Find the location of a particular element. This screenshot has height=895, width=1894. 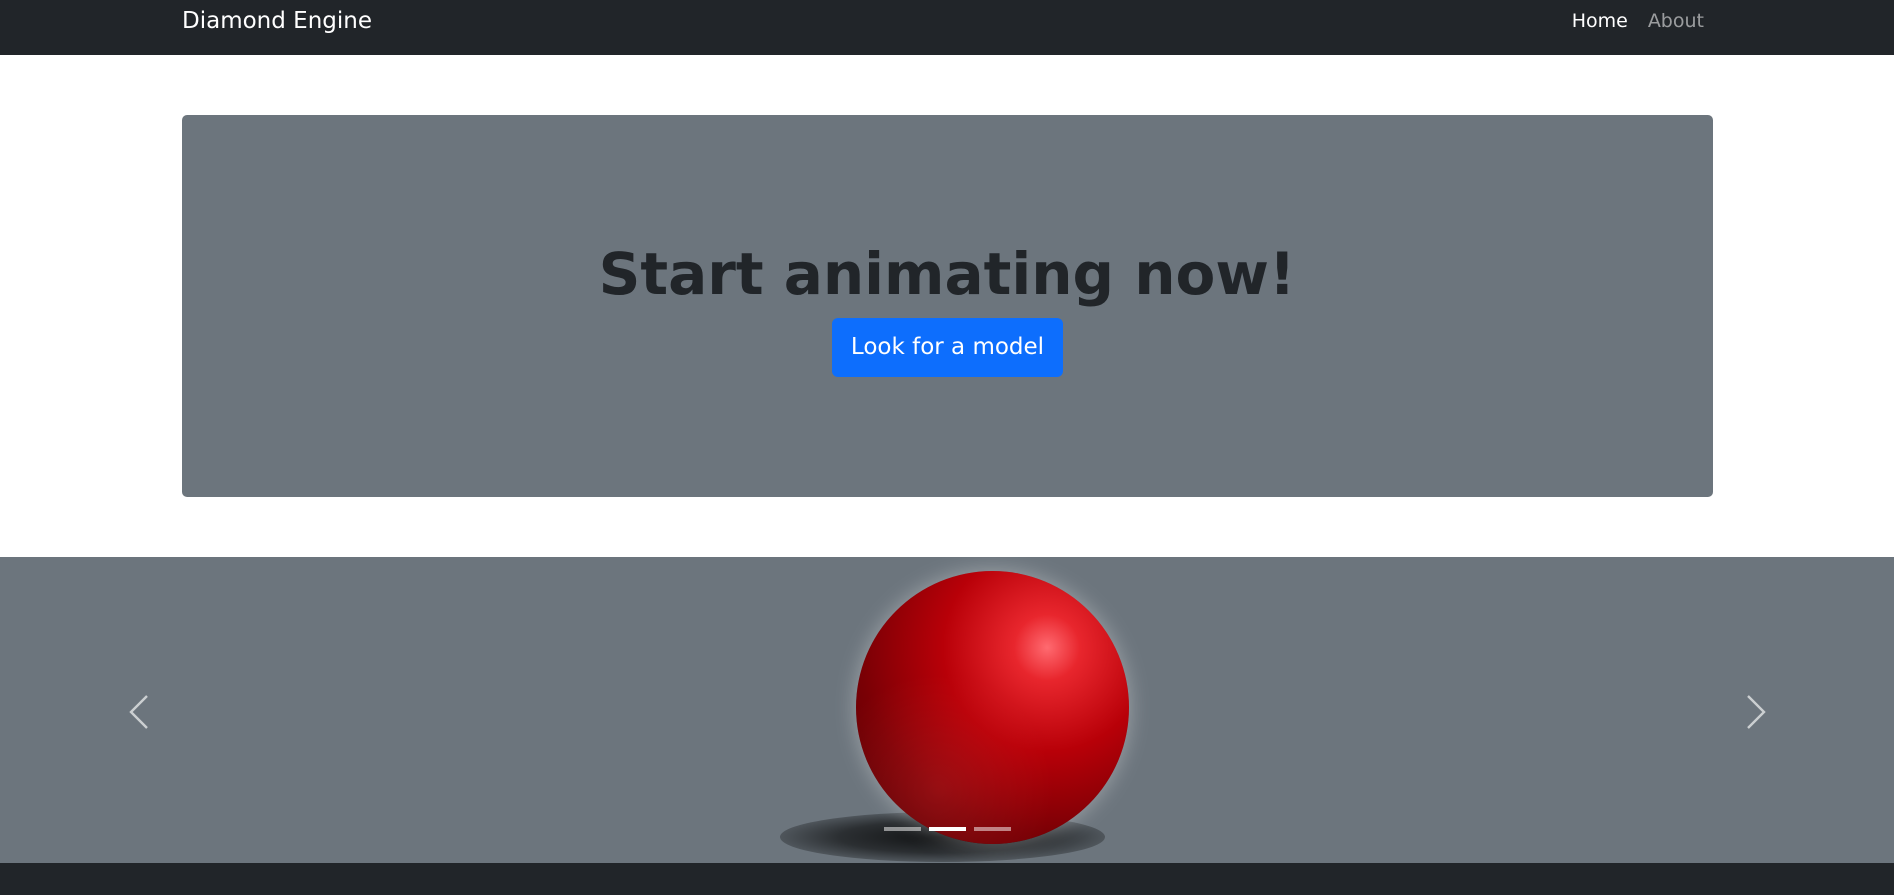

chevron-right-icon is located at coordinates (1756, 712).